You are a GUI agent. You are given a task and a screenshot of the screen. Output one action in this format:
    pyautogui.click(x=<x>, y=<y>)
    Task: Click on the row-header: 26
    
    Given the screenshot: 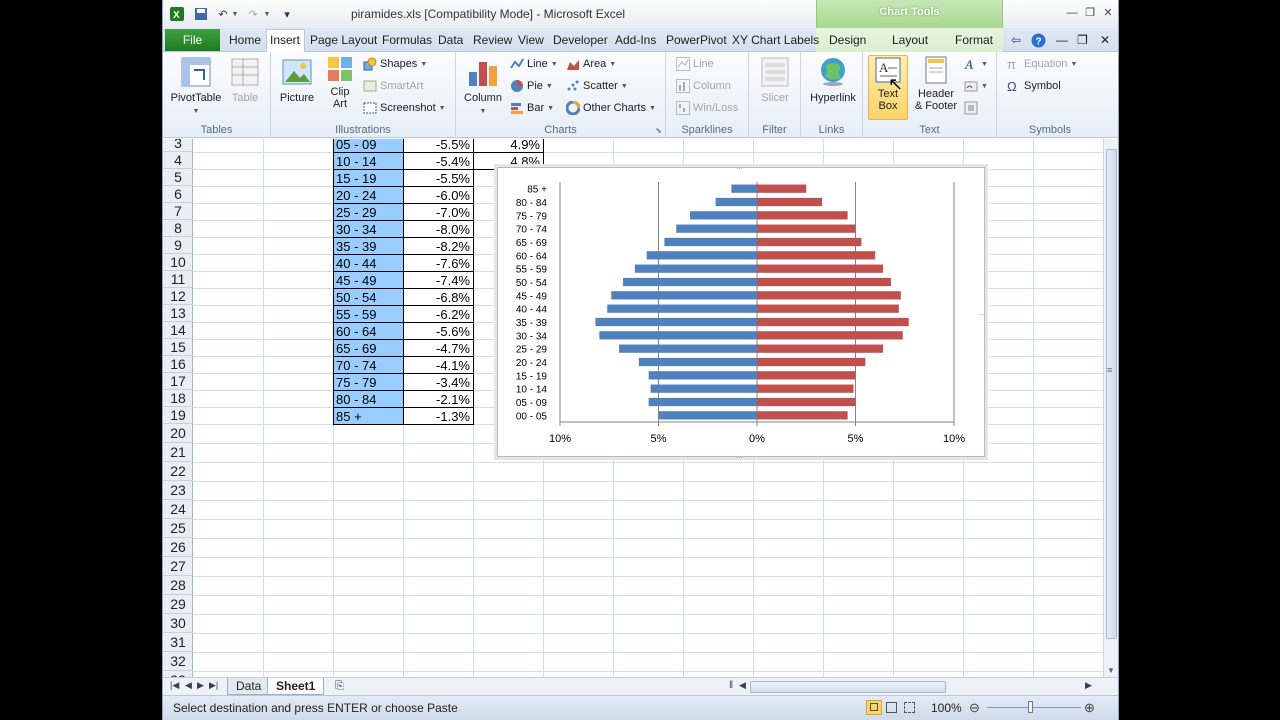 What is the action you would take?
    pyautogui.click(x=178, y=547)
    